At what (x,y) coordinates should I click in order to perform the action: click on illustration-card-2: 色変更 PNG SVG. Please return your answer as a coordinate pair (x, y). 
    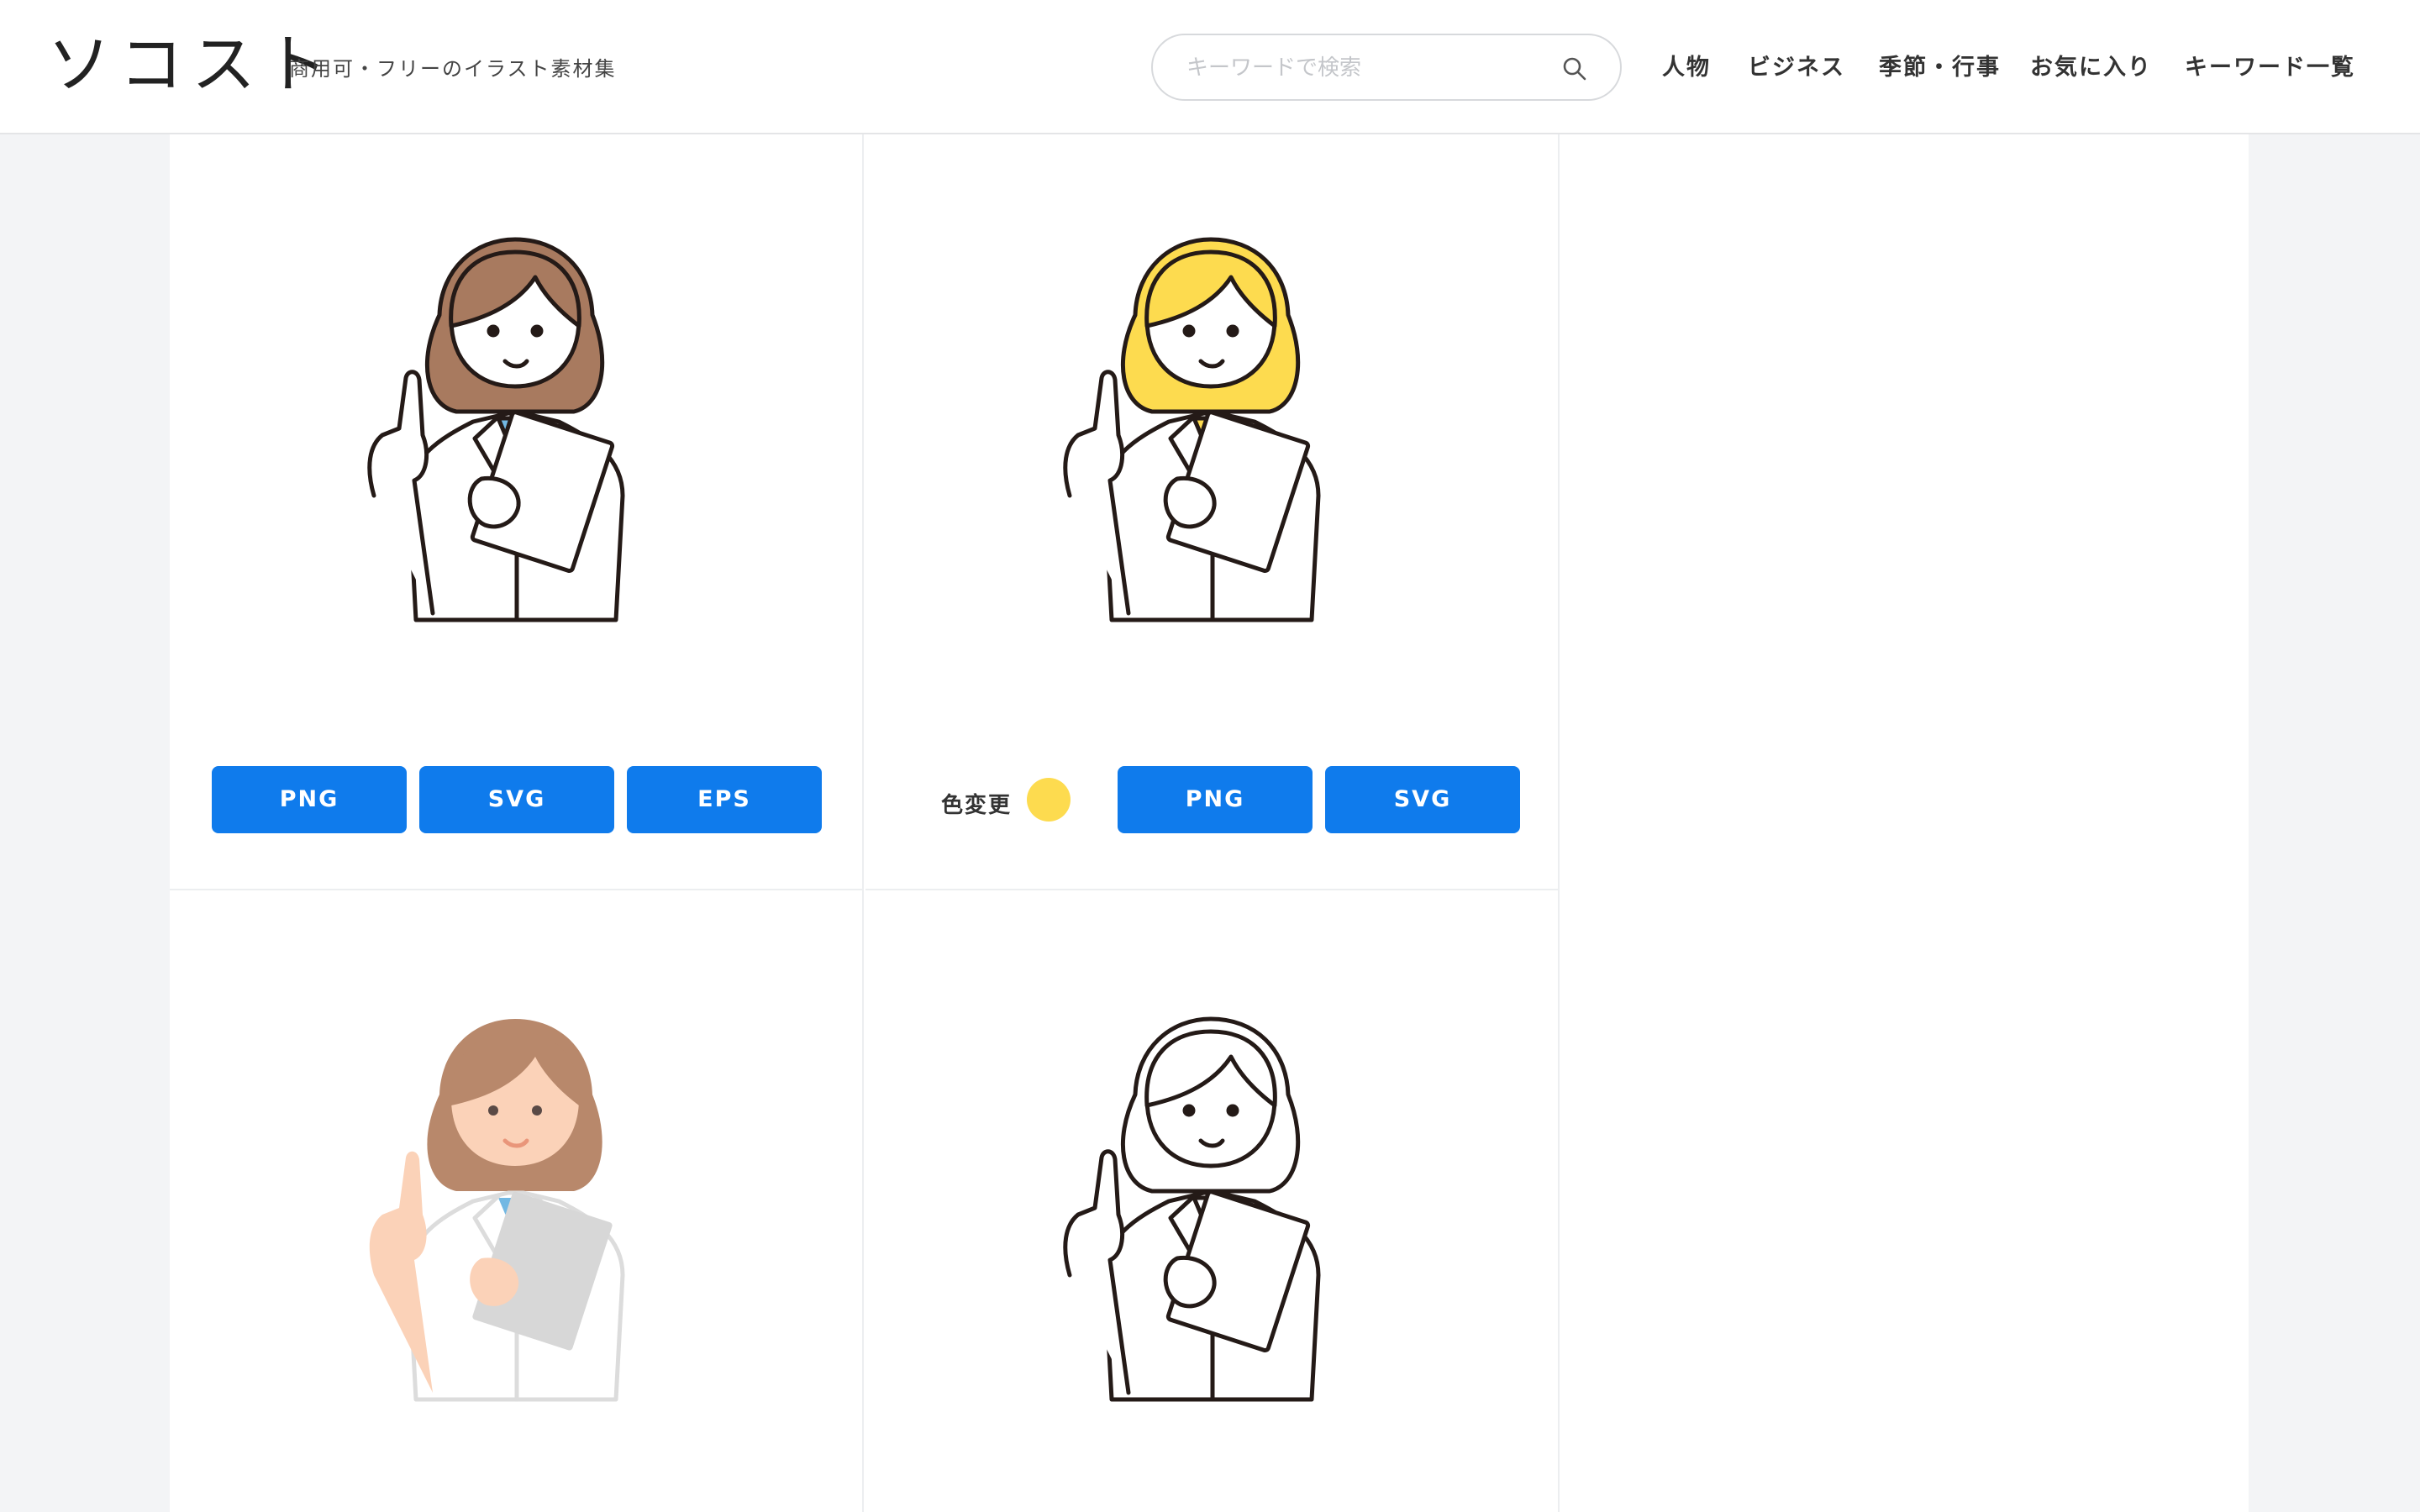
    Looking at the image, I should click on (1212, 512).